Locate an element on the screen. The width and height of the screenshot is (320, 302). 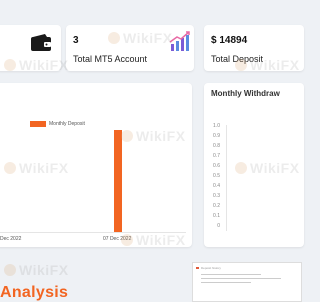
y-tick-label: 0.4 is located at coordinates (216, 186).